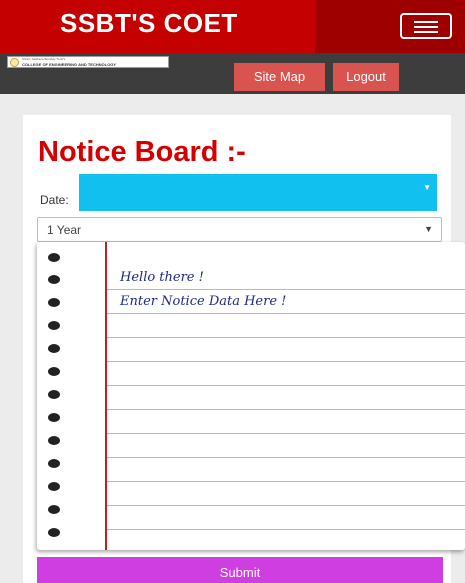  Describe the element at coordinates (69, 64) in the screenshot. I see `logo-college-name: COLLEGE OF ENGINEERING AND TECHNOLOGY` at that location.